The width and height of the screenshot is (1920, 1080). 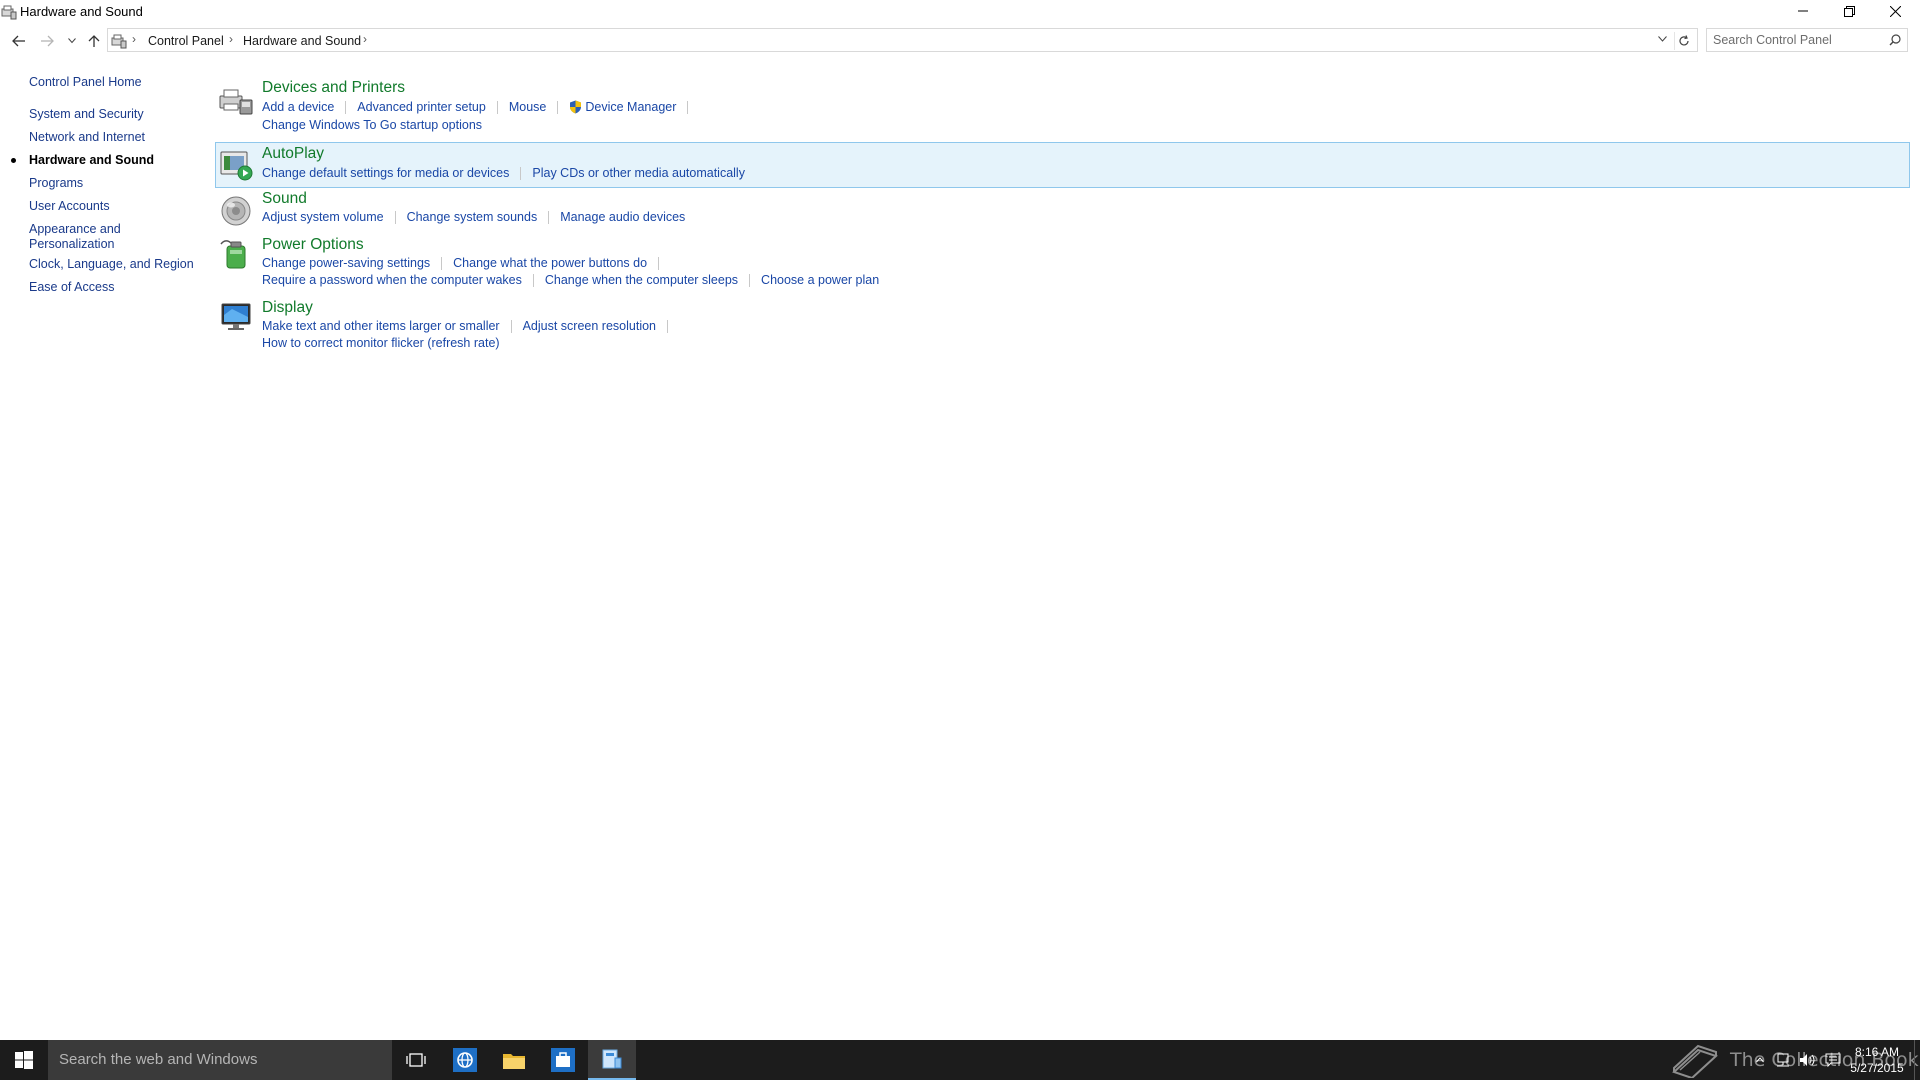 I want to click on change-when-computer-sleeps-link: Change when the computer sleeps, so click(x=641, y=280).